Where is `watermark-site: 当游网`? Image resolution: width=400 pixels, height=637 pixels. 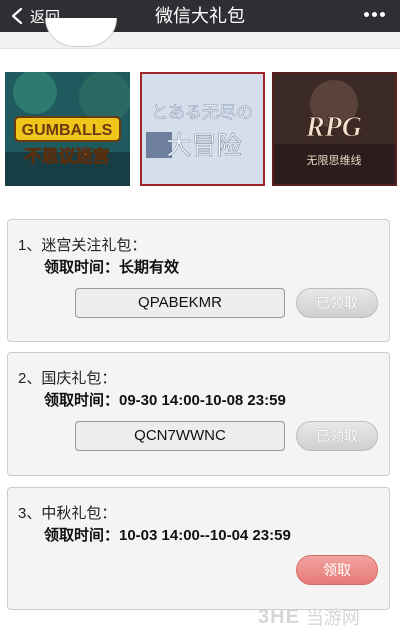
watermark-site: 当游网 is located at coordinates (332, 618).